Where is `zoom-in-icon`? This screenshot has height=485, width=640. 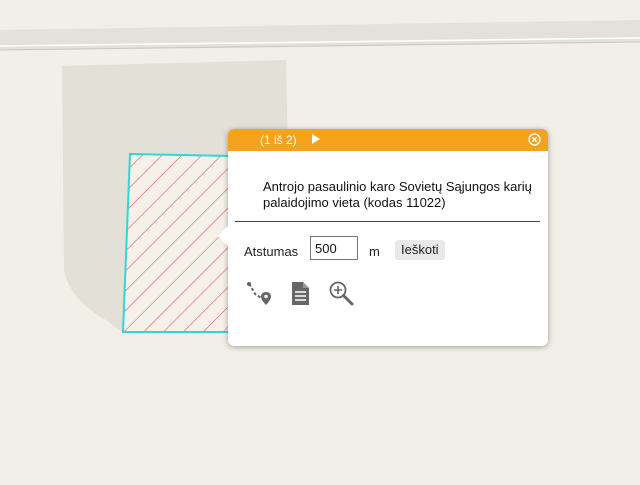 zoom-in-icon is located at coordinates (341, 293).